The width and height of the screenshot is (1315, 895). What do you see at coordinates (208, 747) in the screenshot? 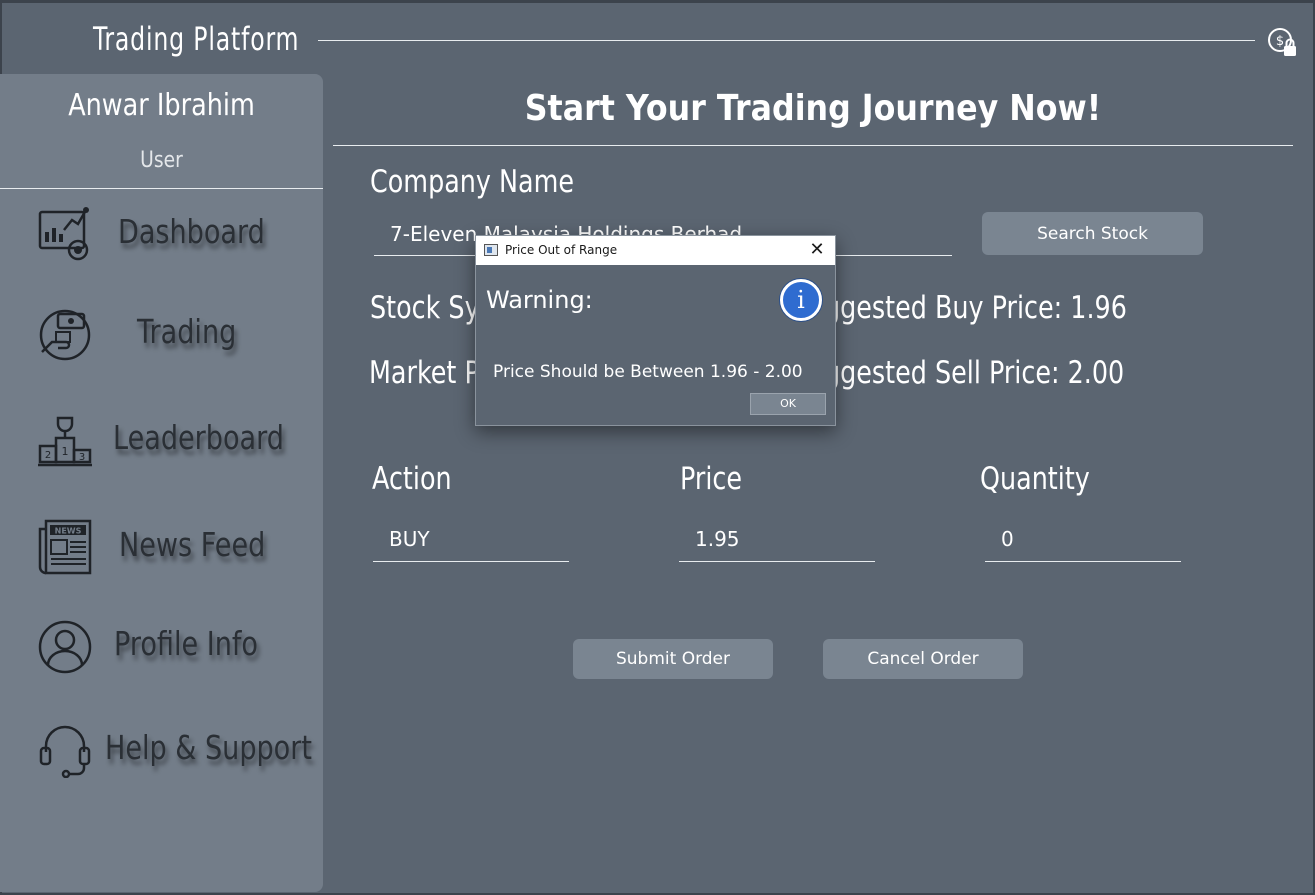
I see `sidebar-item-label: Help & Support` at bounding box center [208, 747].